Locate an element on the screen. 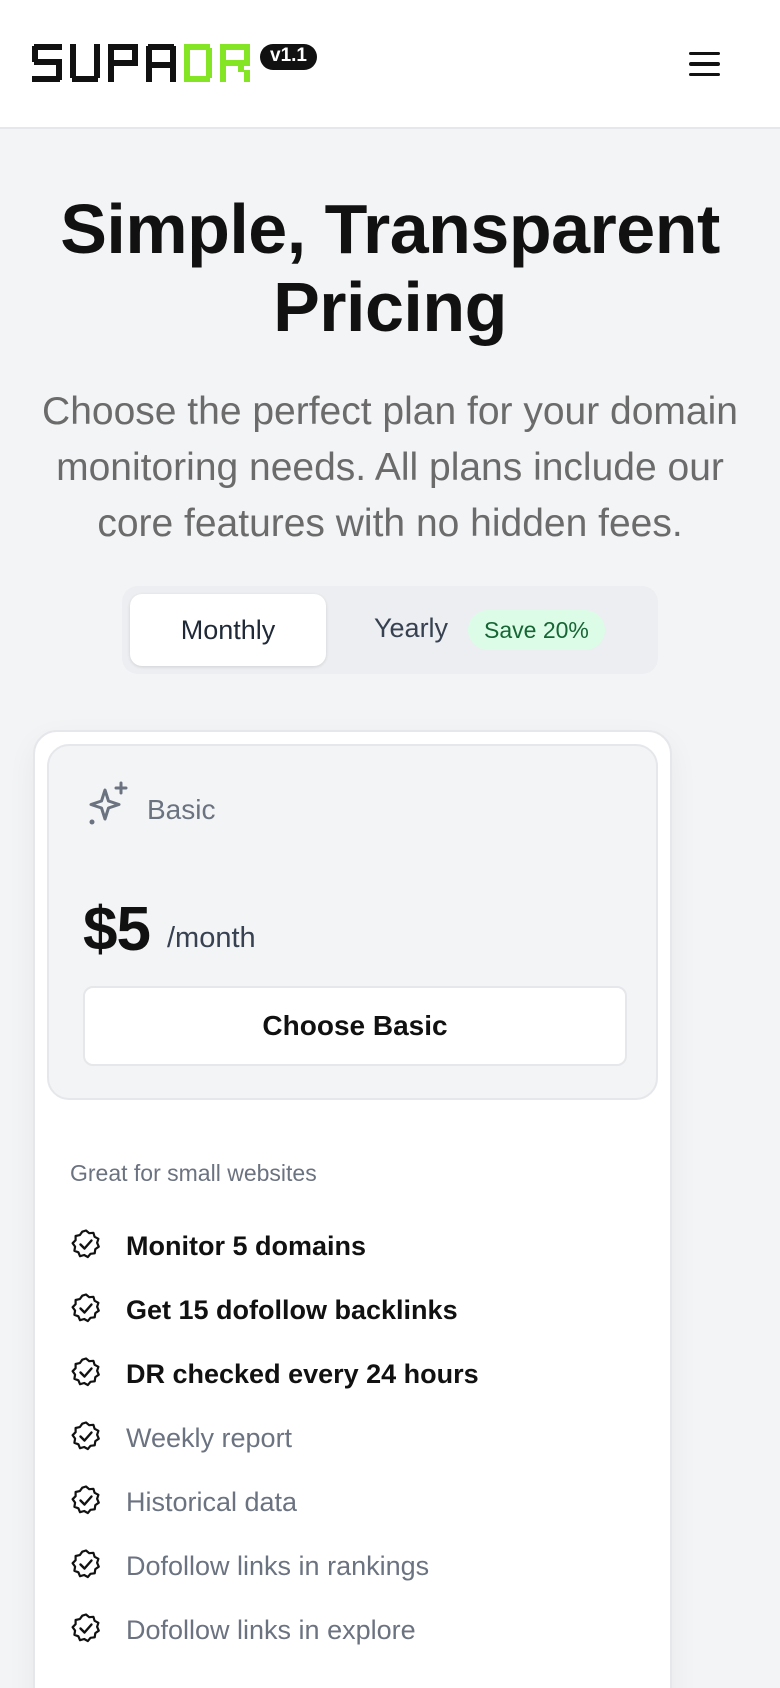 This screenshot has height=1688, width=780. feature-item: Dofollow links in explore is located at coordinates (360, 1640).